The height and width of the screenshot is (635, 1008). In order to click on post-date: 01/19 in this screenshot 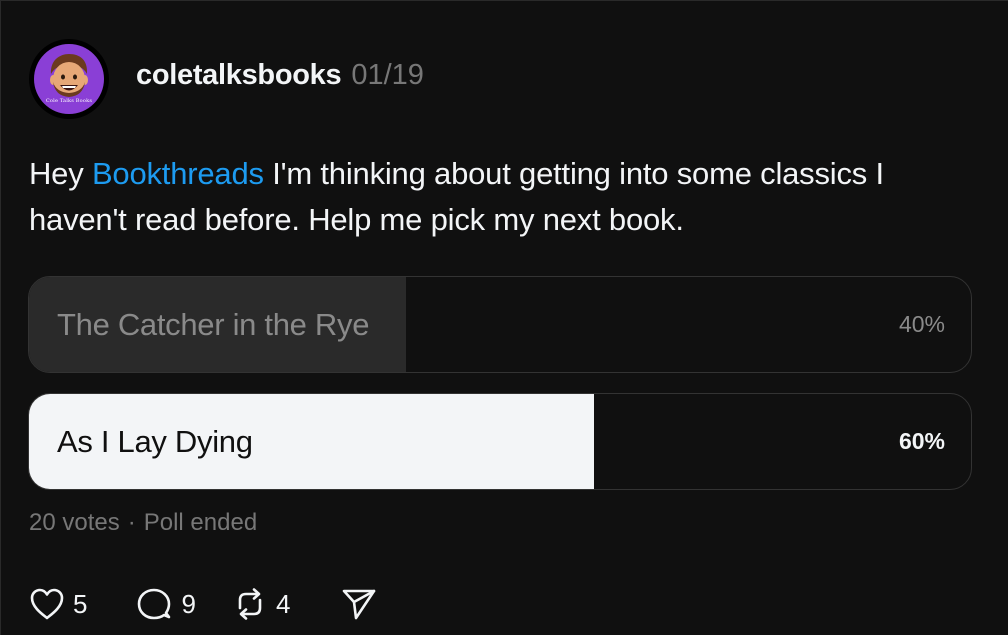, I will do `click(387, 75)`.